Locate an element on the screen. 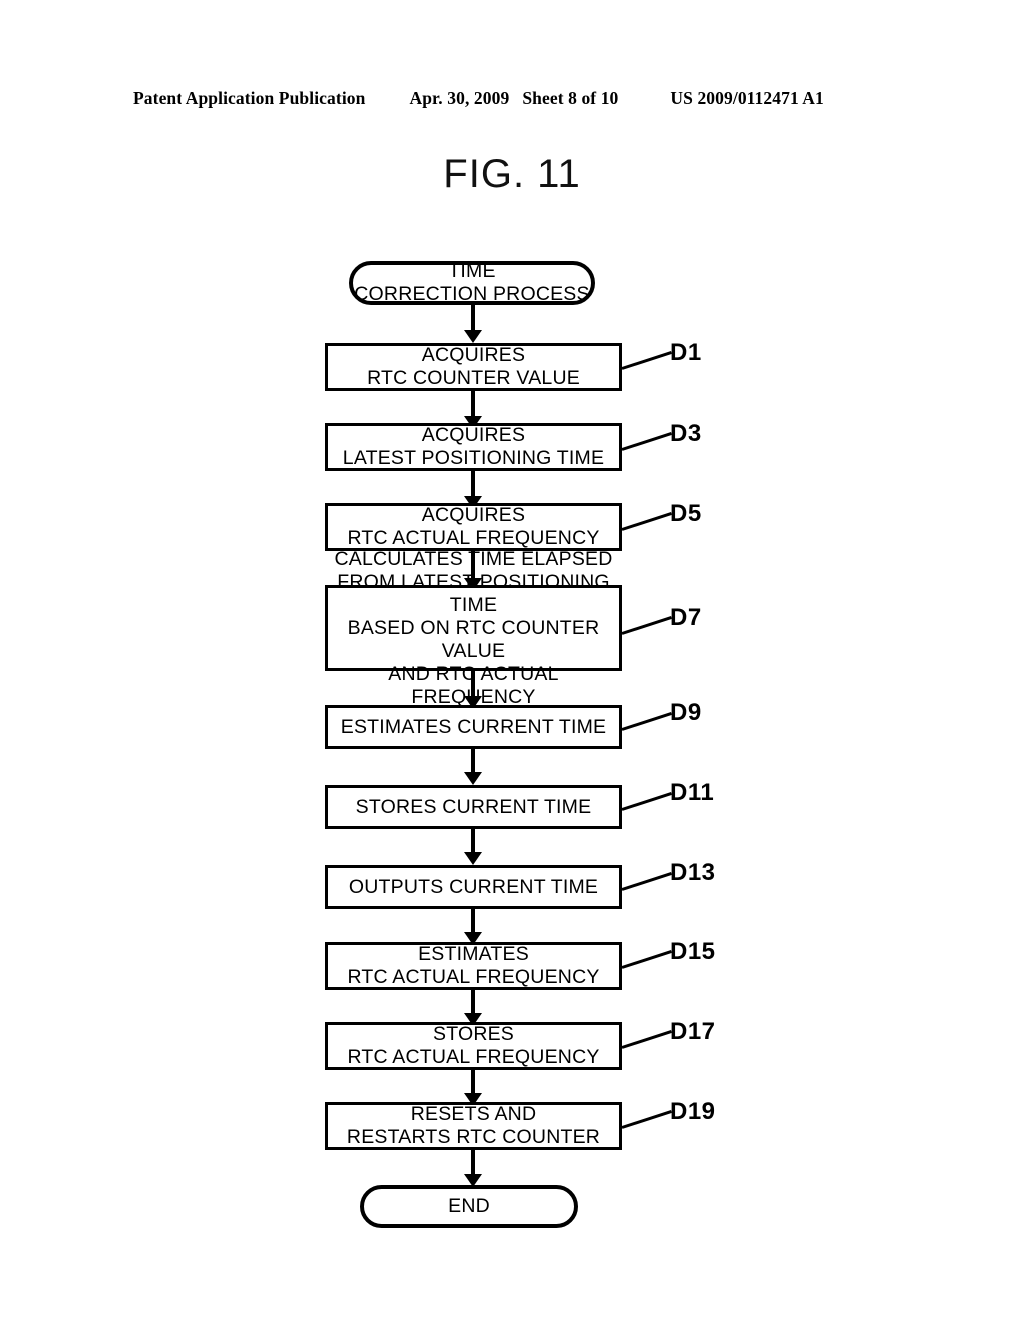 This screenshot has width=1024, height=1320. flow-node-start: TIME CORRECTION PROCESS is located at coordinates (472, 282).